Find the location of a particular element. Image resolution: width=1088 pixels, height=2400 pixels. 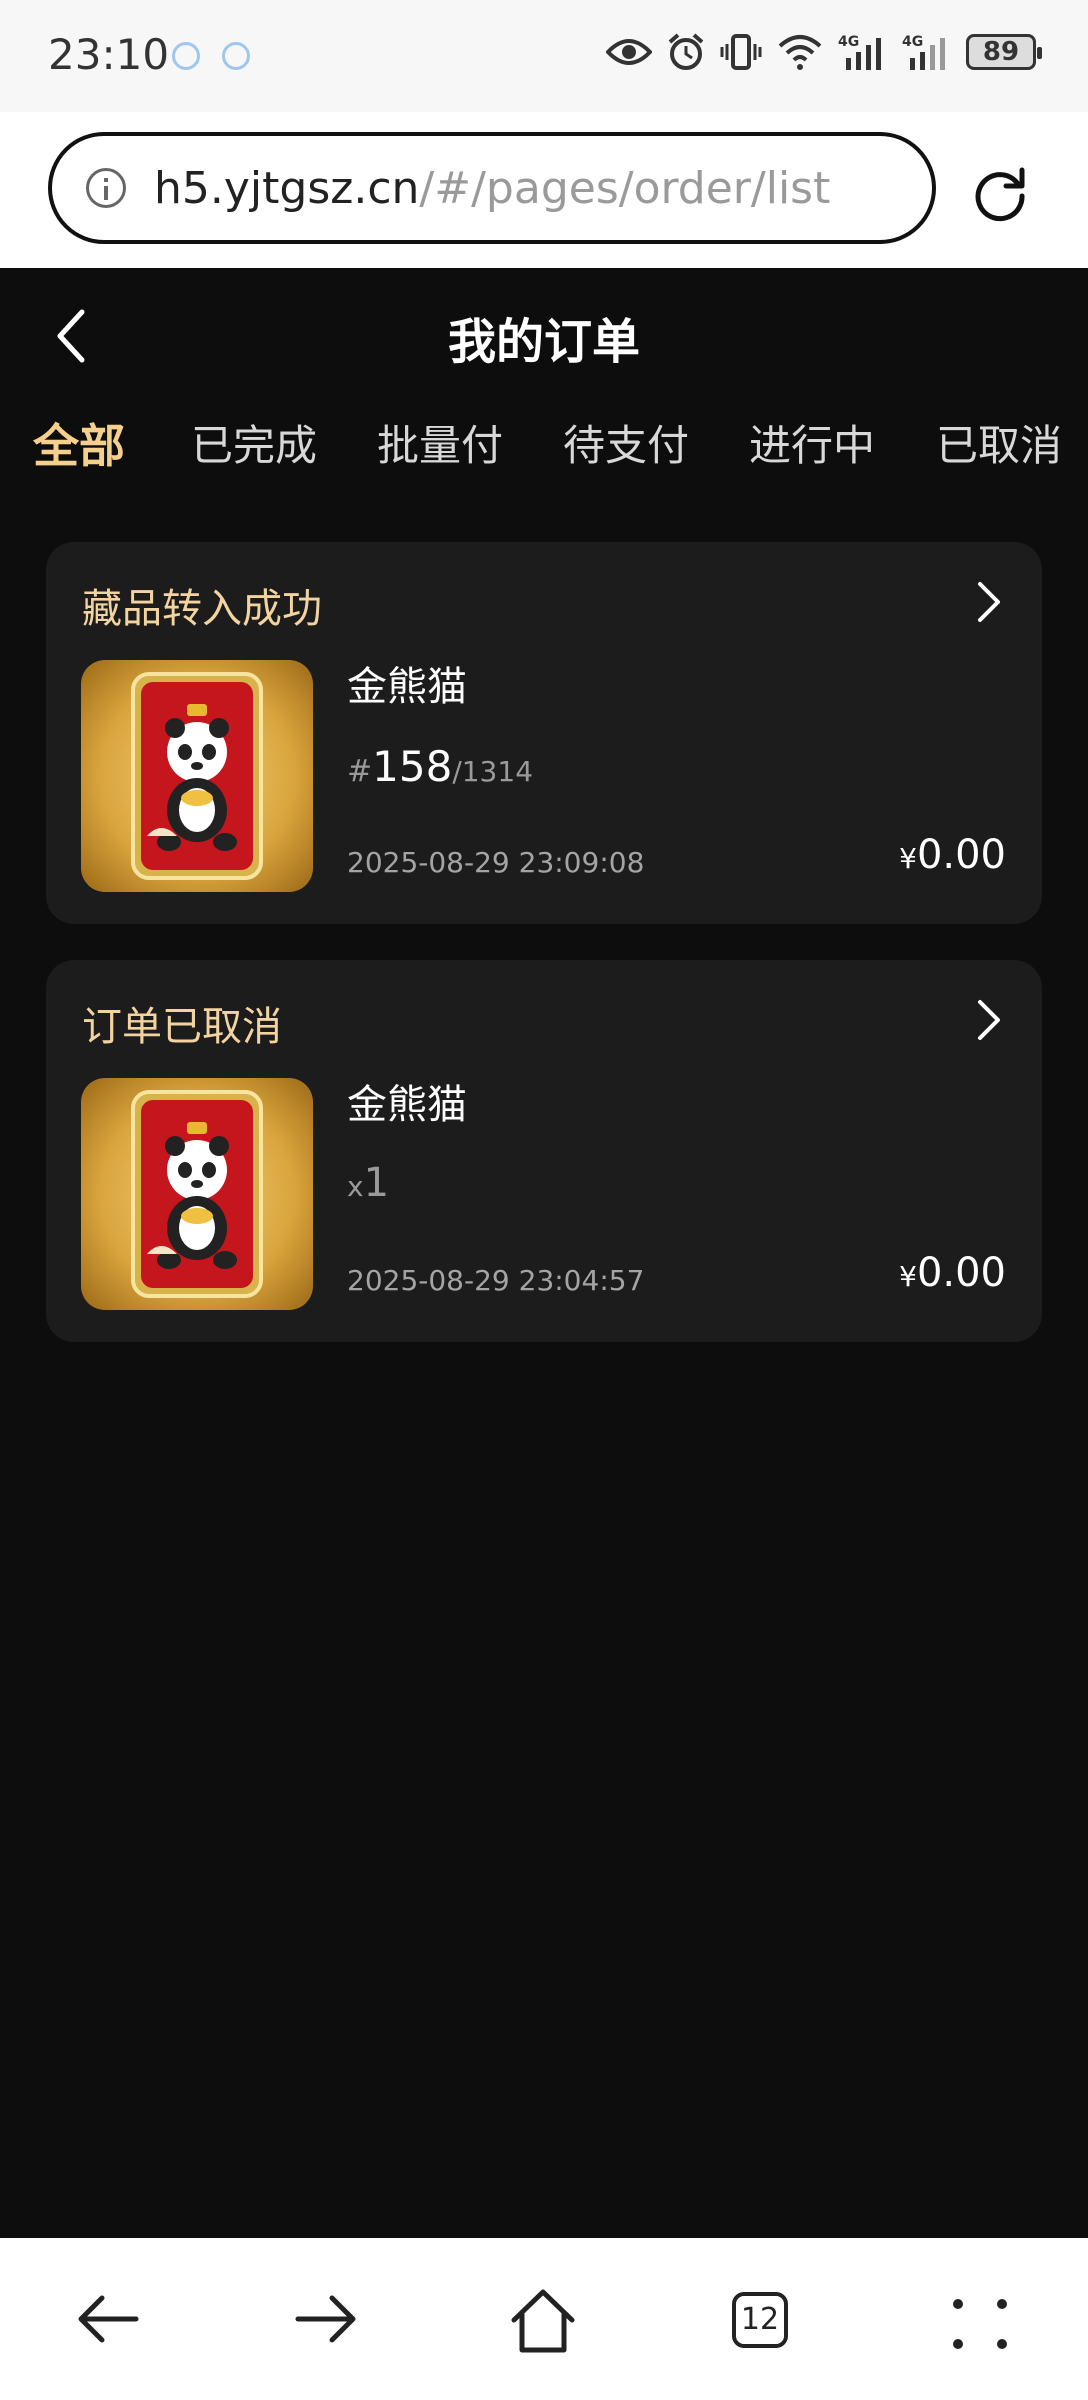

url-host: h5.yjtgsz.cn is located at coordinates (287, 188).